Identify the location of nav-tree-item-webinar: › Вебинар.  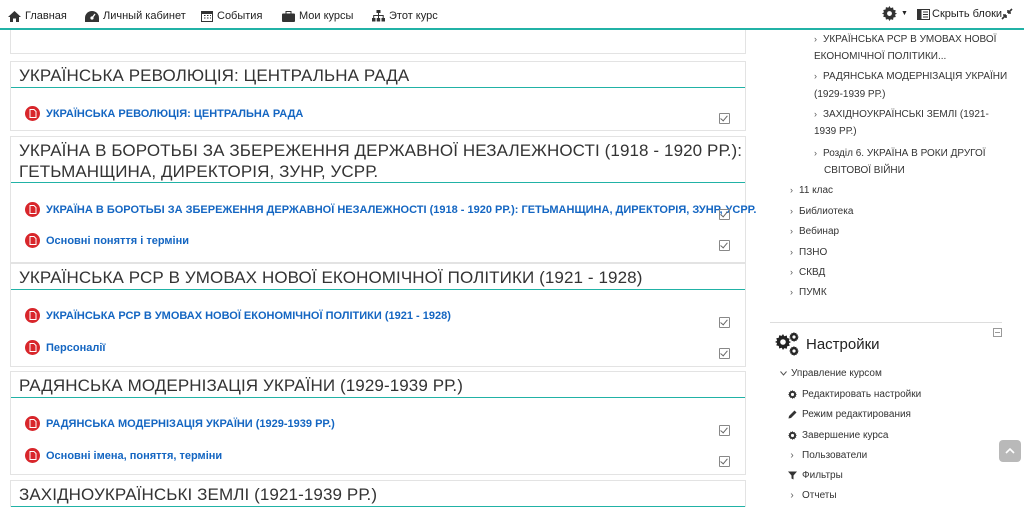
(814, 231).